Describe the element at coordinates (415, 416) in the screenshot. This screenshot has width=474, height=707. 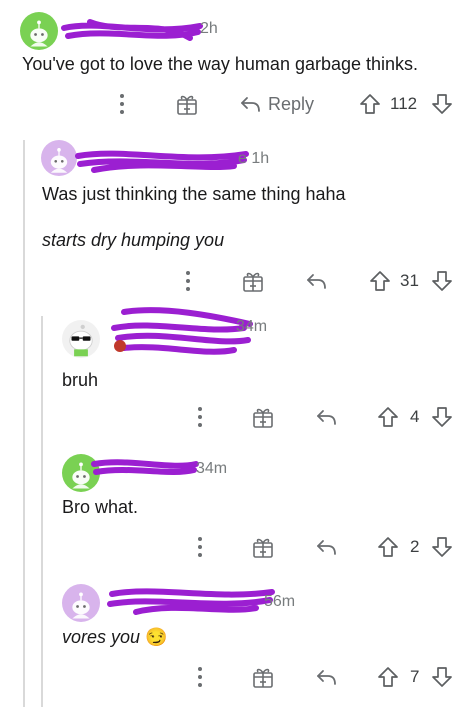
I see `vote-score: 4` at that location.